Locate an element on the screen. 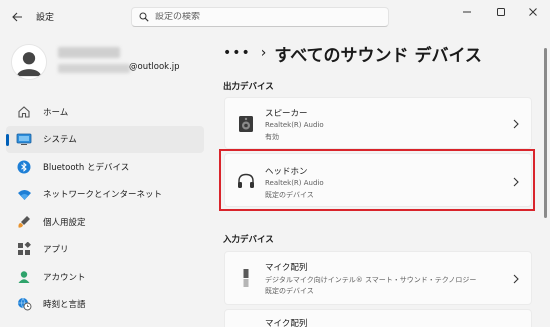 The width and height of the screenshot is (550, 327). app-title: 設定 is located at coordinates (45, 18).